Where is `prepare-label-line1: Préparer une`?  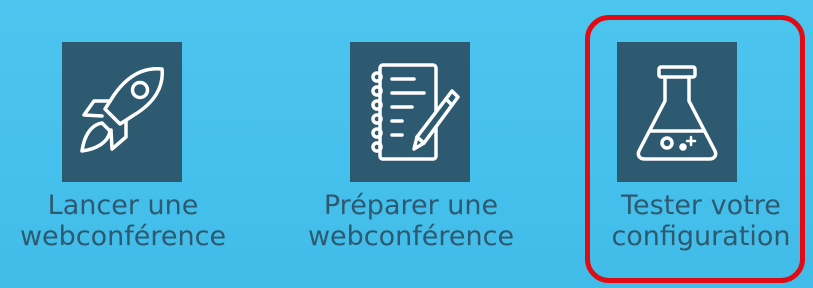
prepare-label-line1: Préparer une is located at coordinates (411, 205).